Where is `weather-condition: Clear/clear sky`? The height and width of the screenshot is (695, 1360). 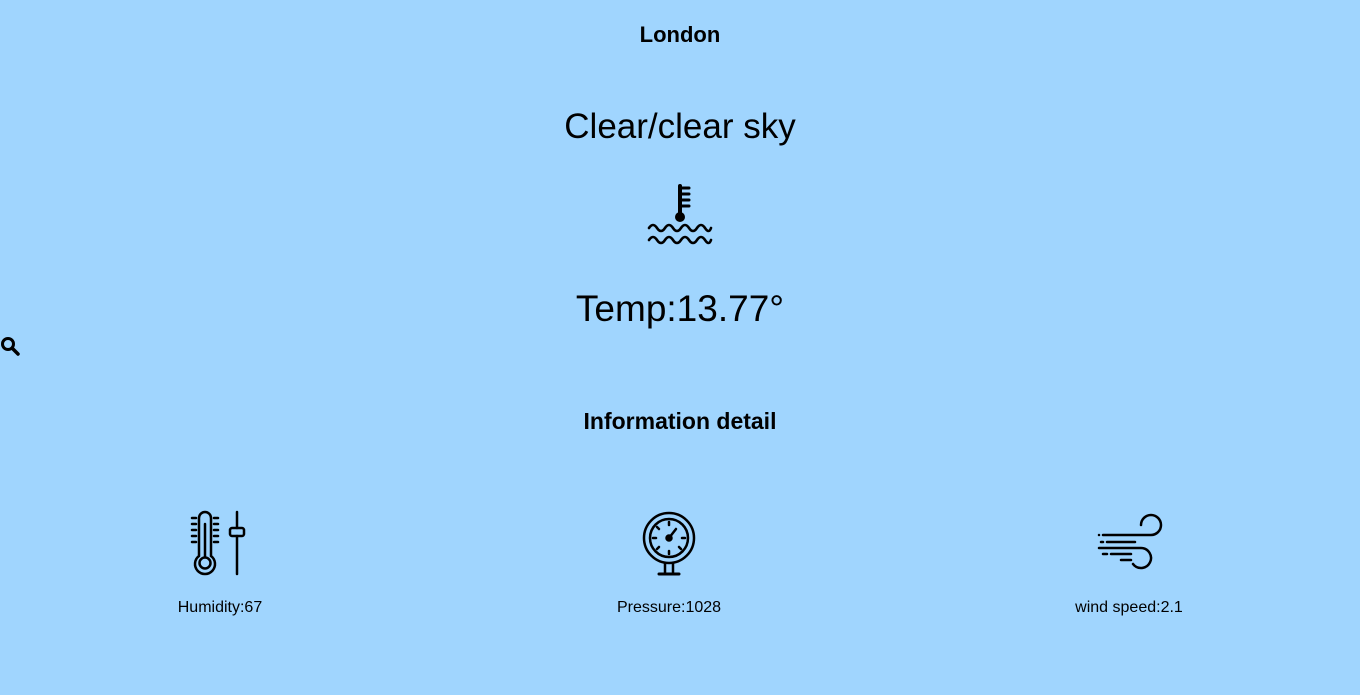
weather-condition: Clear/clear sky is located at coordinates (680, 126).